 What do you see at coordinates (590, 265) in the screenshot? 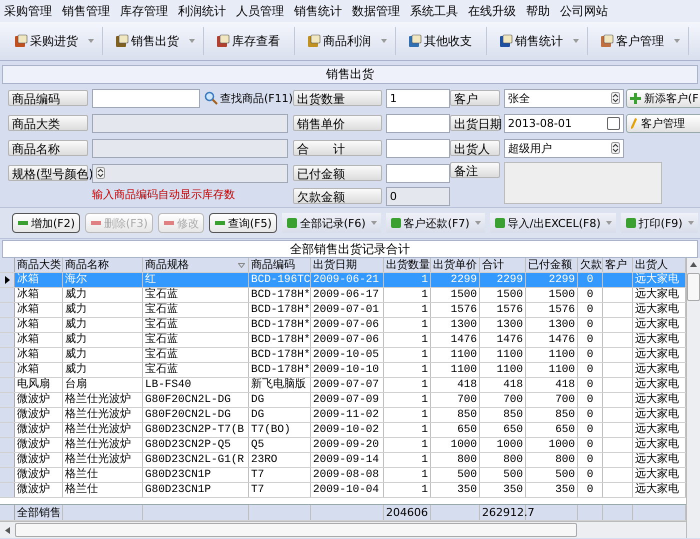
I see `column-header: 欠款` at bounding box center [590, 265].